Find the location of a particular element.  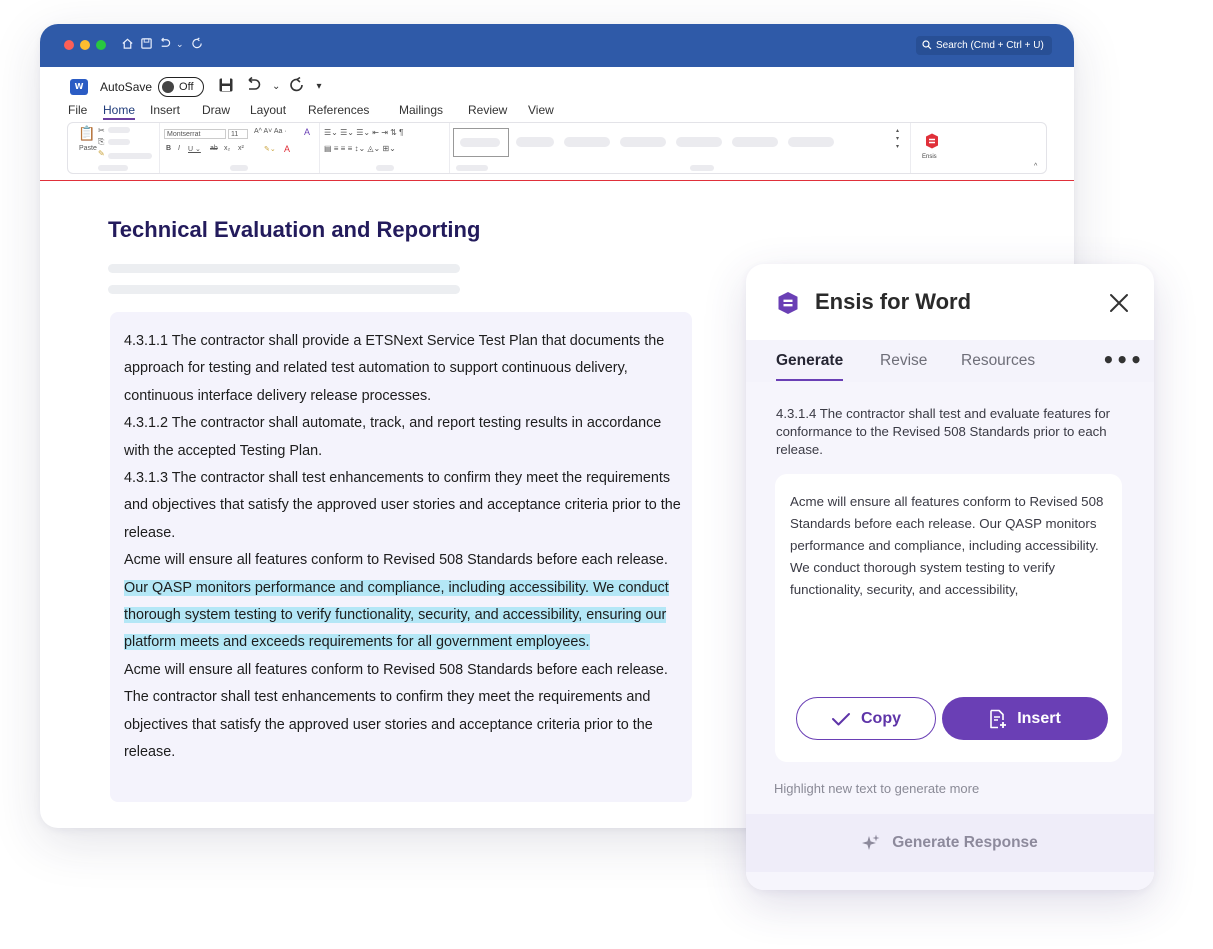

panel-header: Ensis for Word is located at coordinates (950, 302).